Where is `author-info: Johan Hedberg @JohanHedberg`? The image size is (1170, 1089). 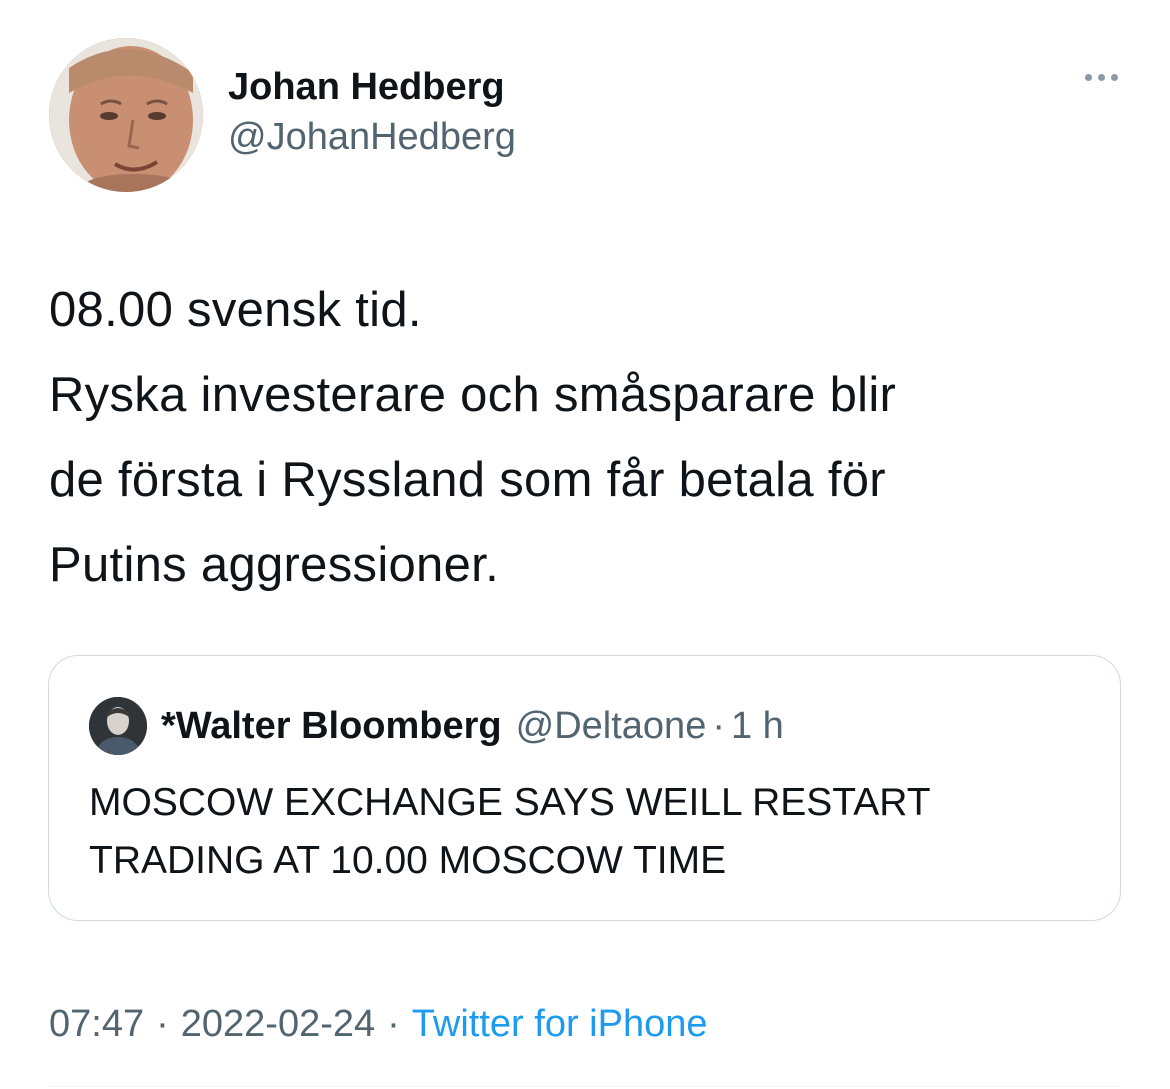
author-info: Johan Hedberg @JohanHedberg is located at coordinates (372, 112).